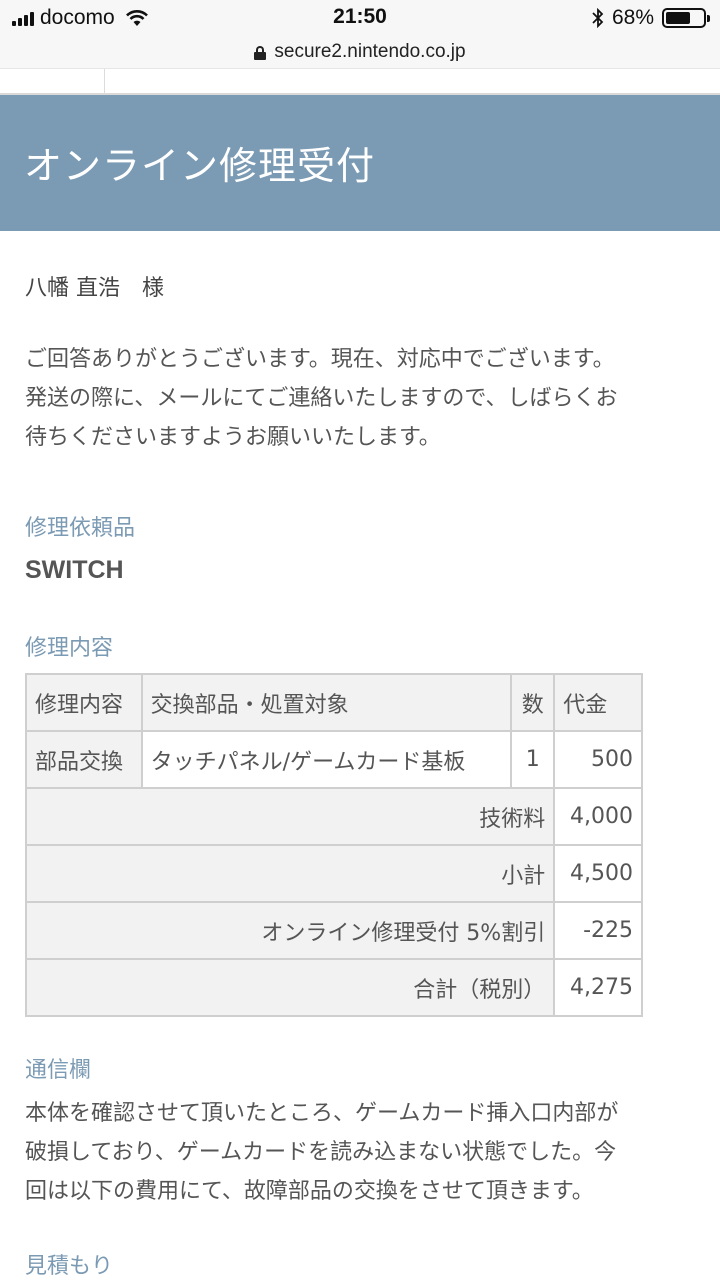 The image size is (720, 1280). What do you see at coordinates (320, 359) in the screenshot?
I see `message-line: ご回答ありがとうございます。現在、対応中でございます。` at bounding box center [320, 359].